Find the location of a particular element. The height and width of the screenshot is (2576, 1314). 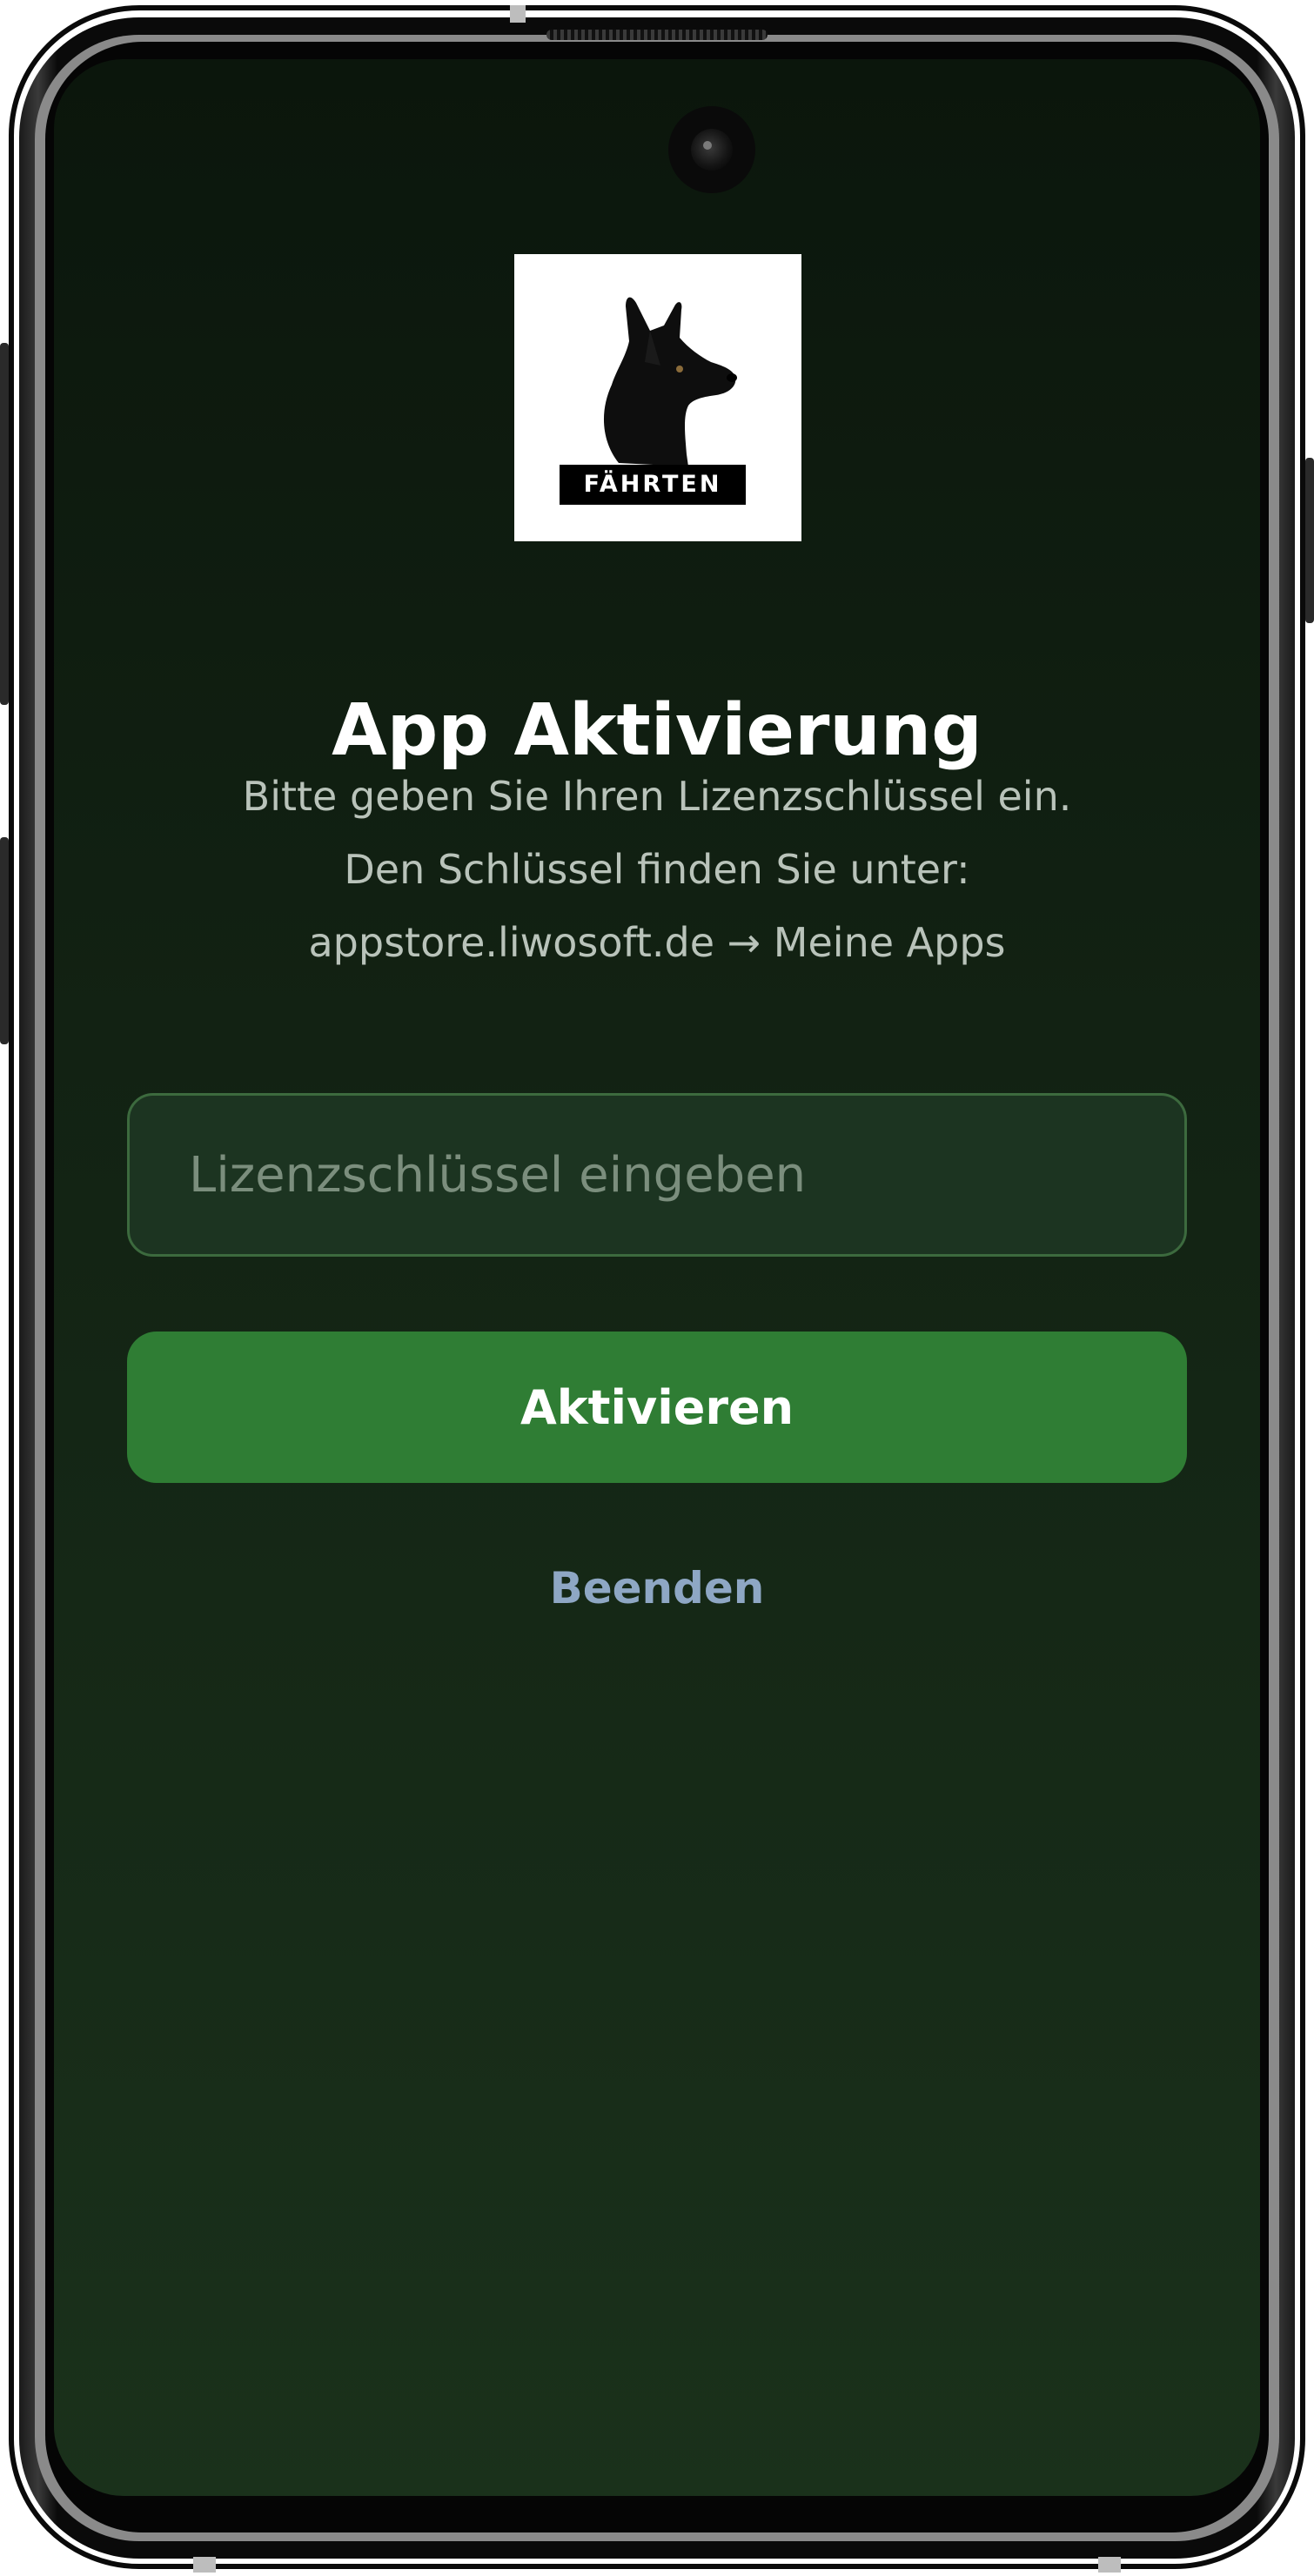

volume-up-button is located at coordinates (4, 524).